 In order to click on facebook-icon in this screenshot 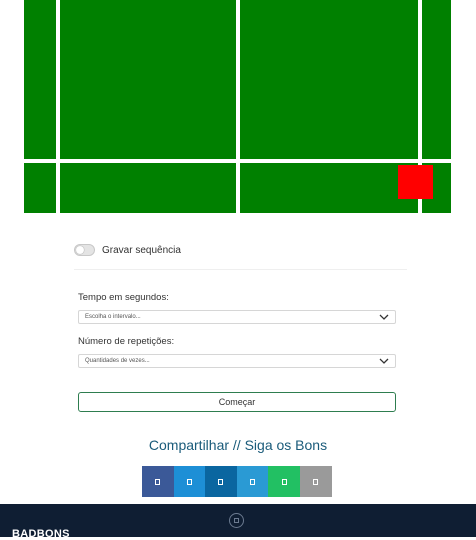, I will do `click(158, 481)`.